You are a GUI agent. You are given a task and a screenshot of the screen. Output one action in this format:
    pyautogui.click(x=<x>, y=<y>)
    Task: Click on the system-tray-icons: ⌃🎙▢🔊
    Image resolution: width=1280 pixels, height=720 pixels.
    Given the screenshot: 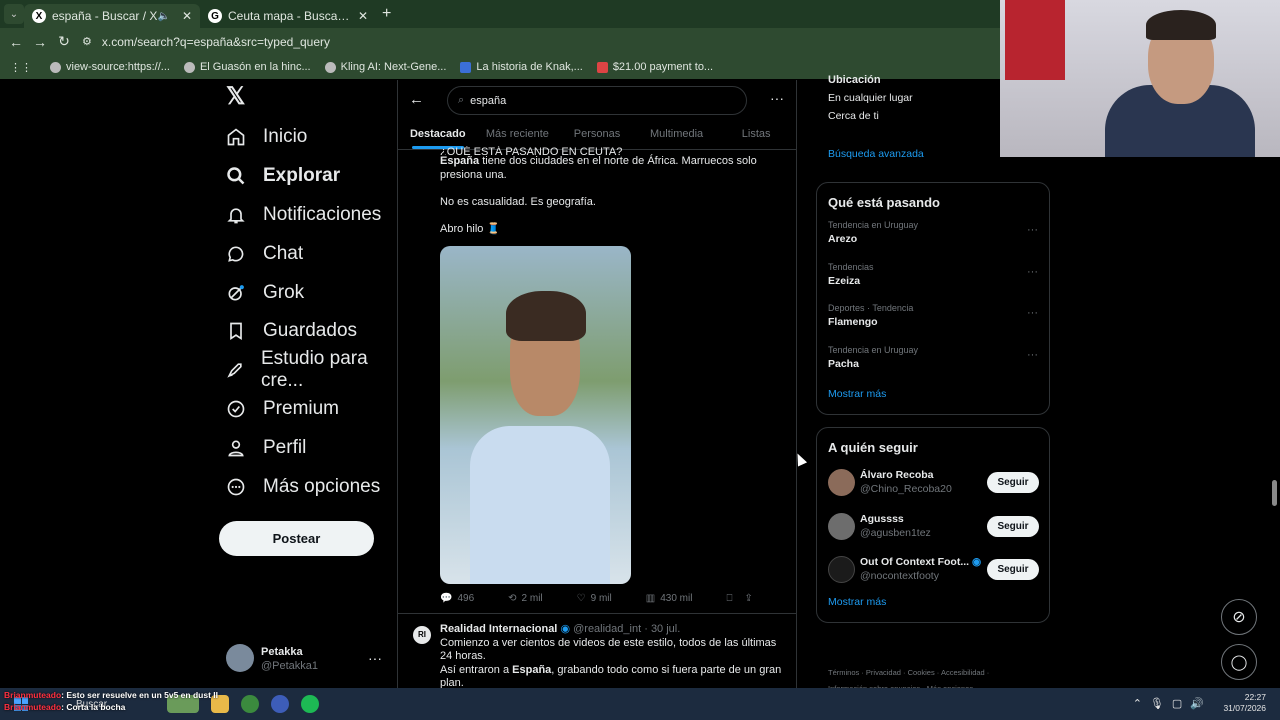 What is the action you would take?
    pyautogui.click(x=1172, y=703)
    